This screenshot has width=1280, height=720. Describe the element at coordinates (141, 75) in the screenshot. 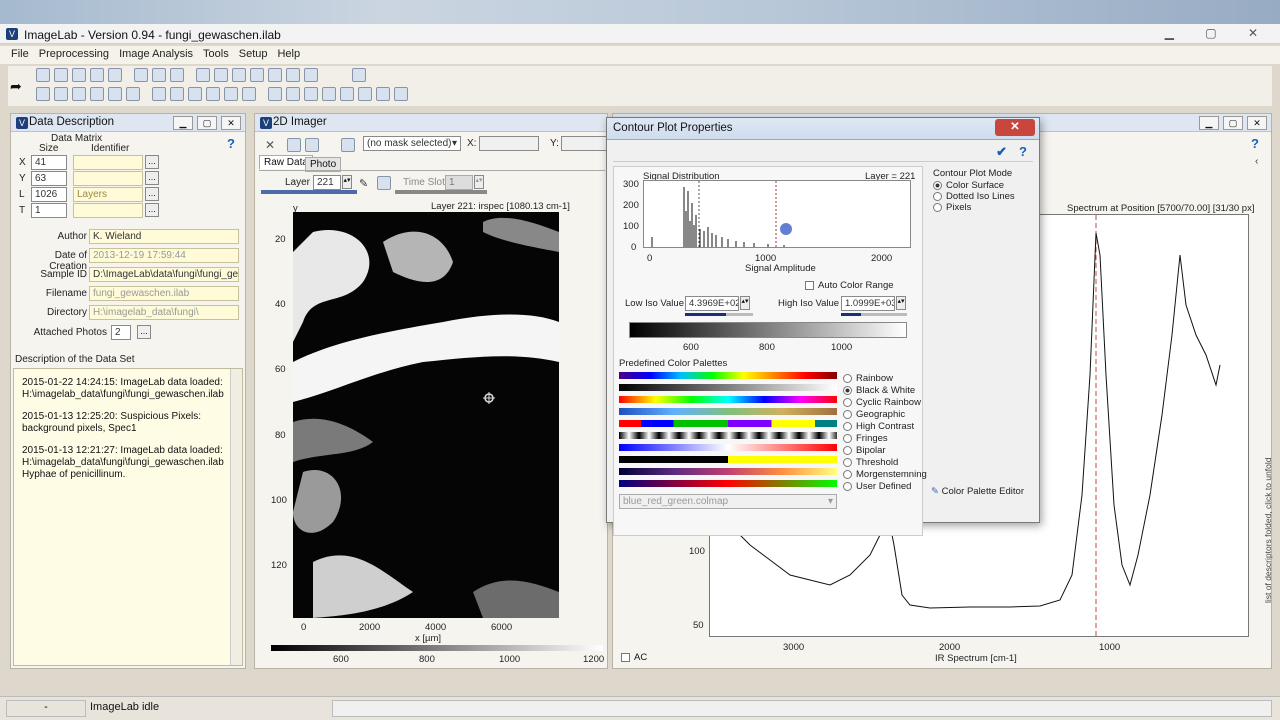

I see `tools-icon` at that location.